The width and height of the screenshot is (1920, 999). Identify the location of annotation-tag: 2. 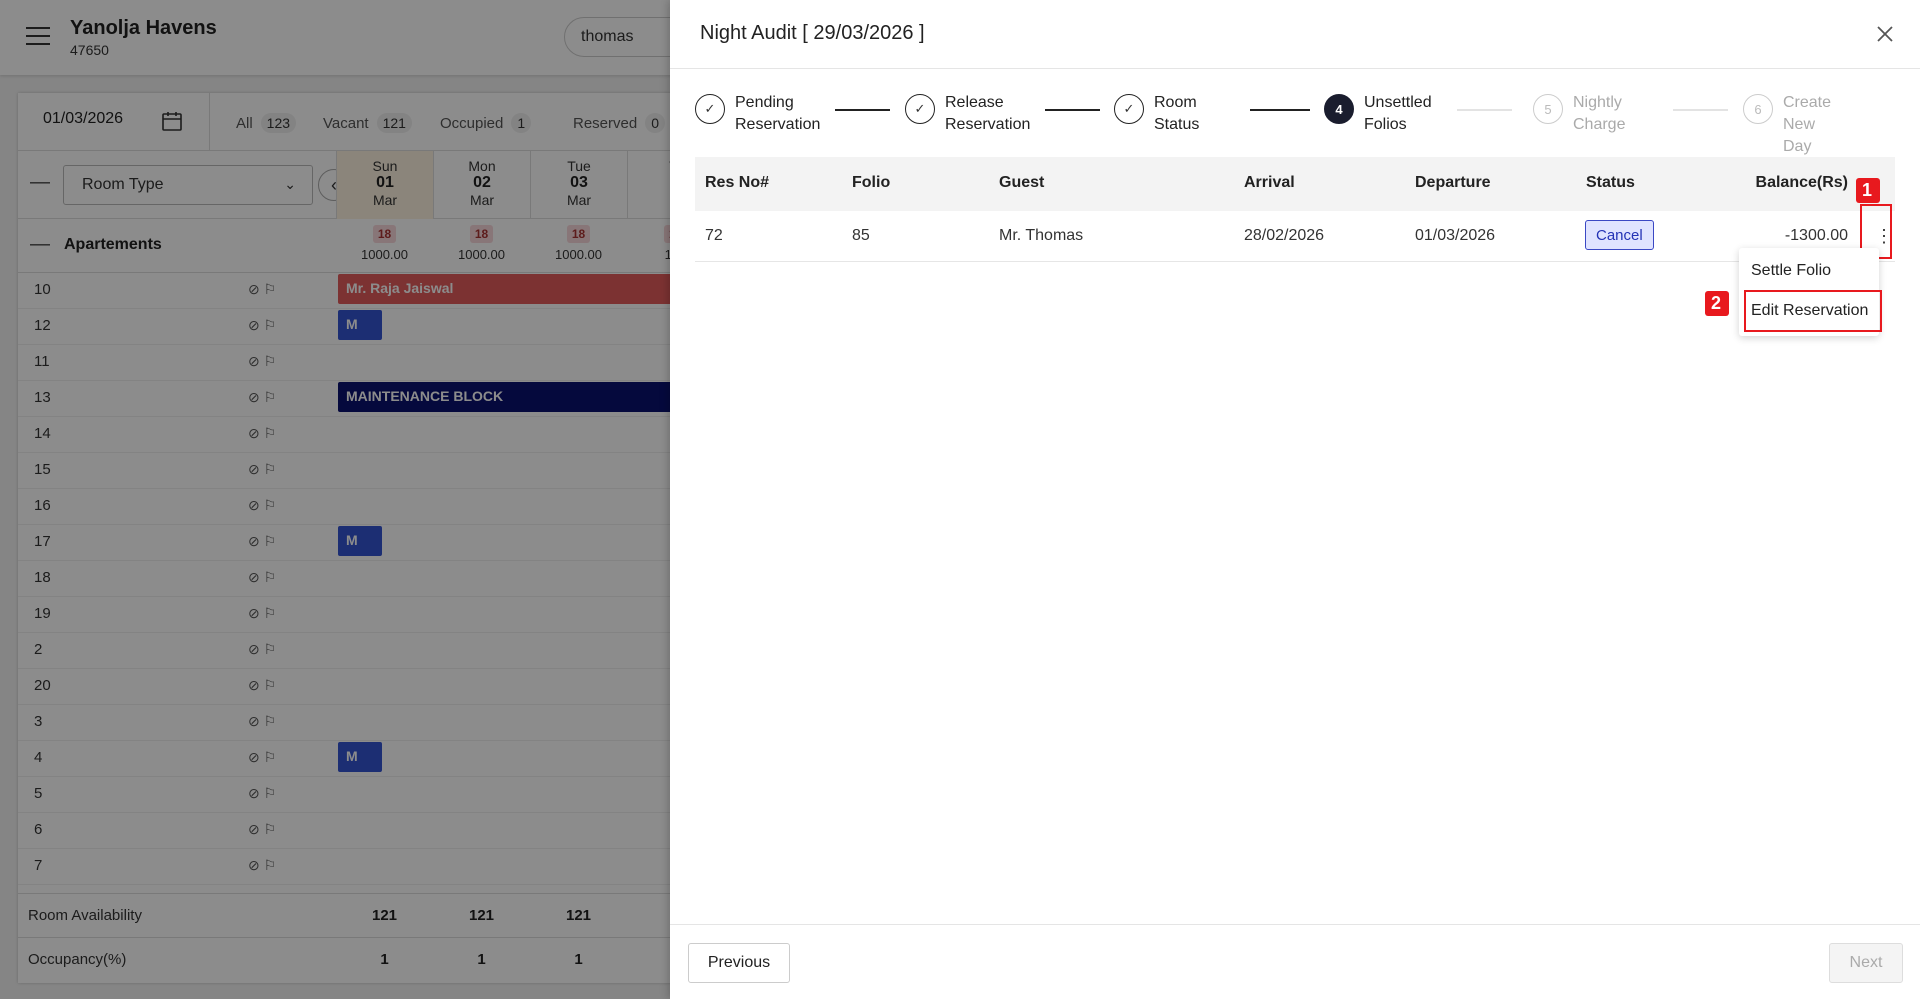
(1717, 303).